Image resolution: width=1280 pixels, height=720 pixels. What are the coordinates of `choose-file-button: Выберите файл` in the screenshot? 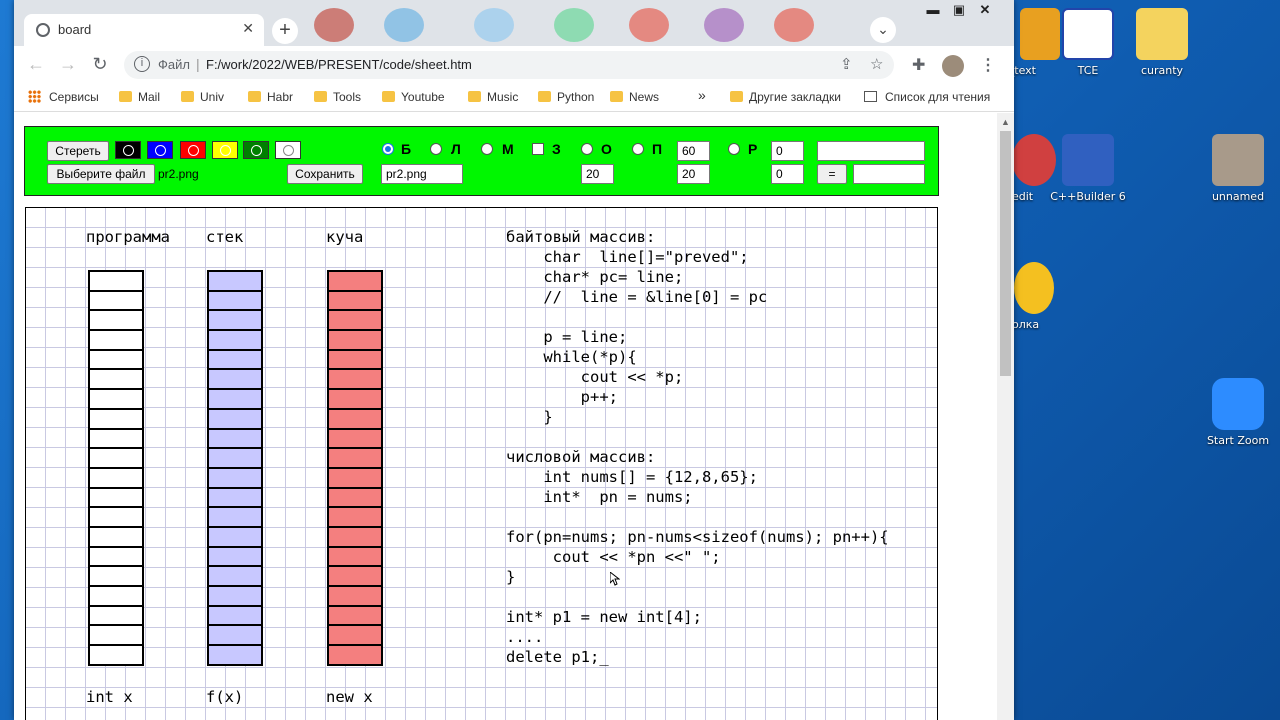 It's located at (101, 174).